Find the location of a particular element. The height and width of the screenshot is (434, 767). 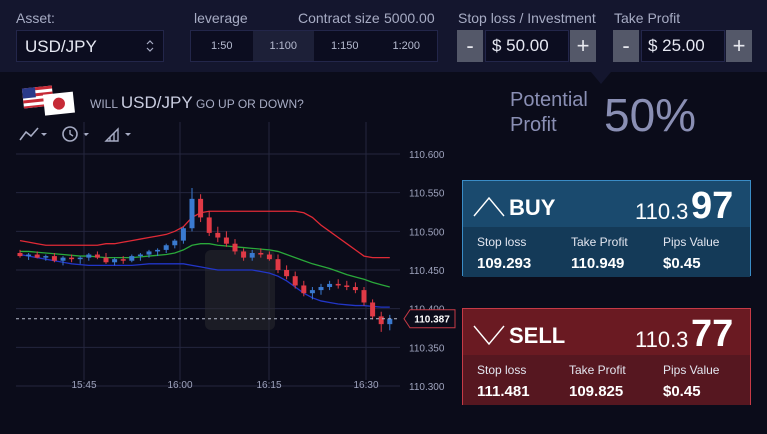

potential-profit-value: 50% is located at coordinates (650, 115).